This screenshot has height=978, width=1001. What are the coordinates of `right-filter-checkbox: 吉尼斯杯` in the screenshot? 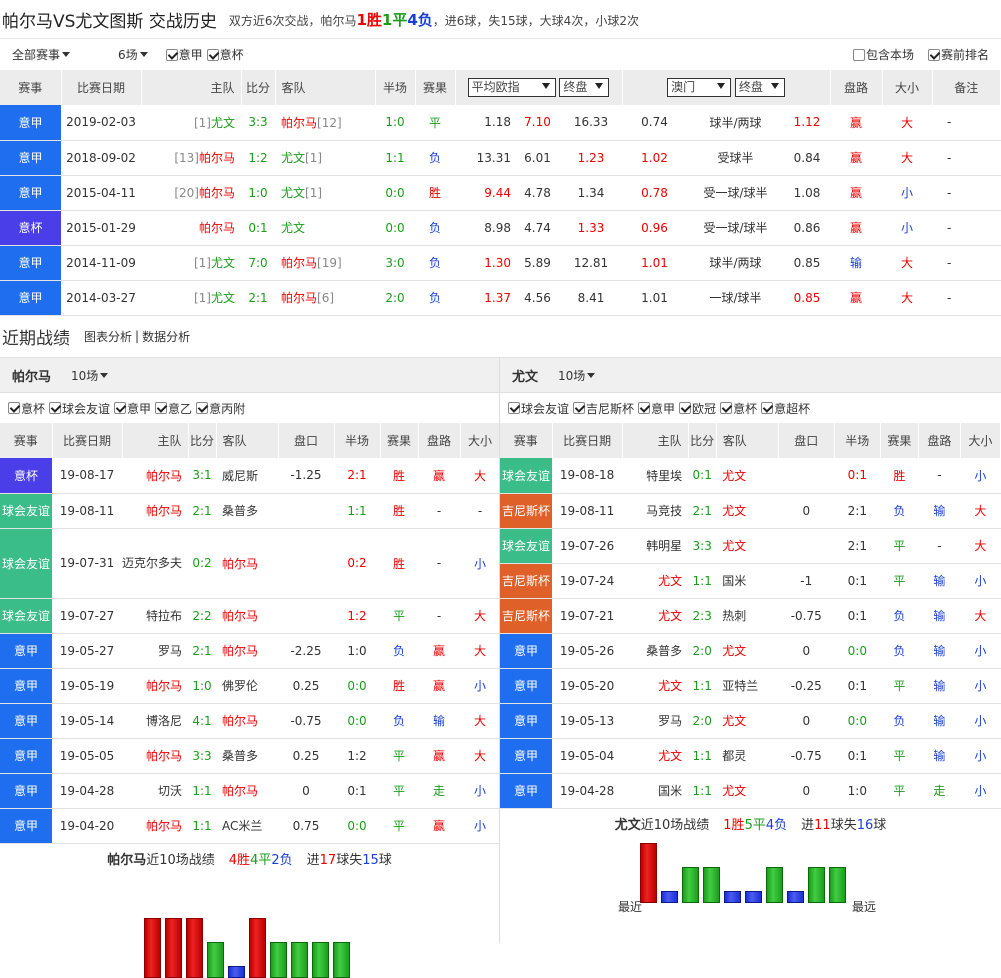 It's located at (603, 408).